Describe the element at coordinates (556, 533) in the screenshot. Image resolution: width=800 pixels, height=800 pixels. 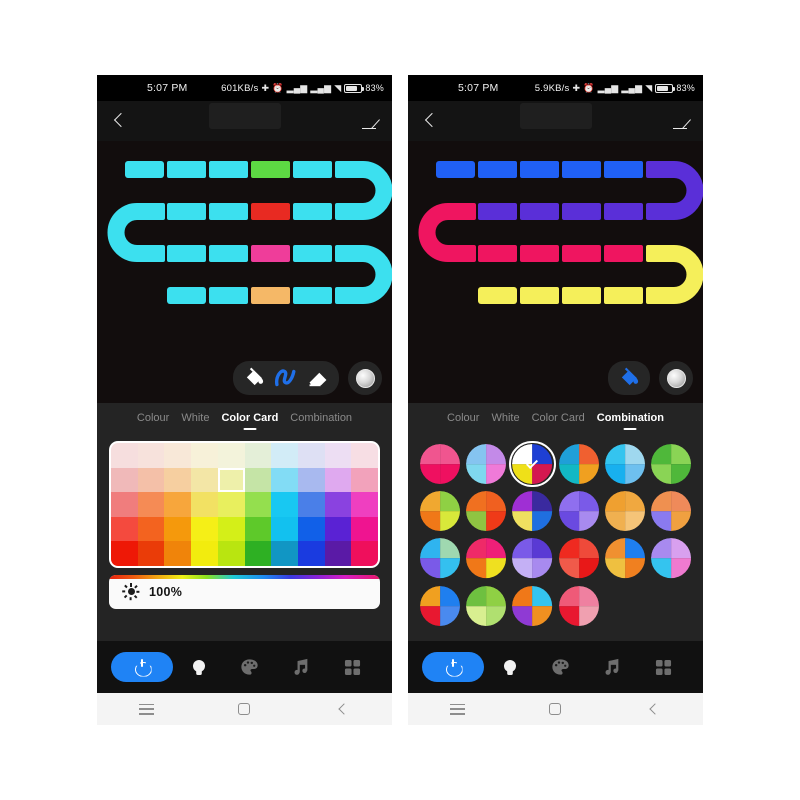
I see `combination-grid` at that location.